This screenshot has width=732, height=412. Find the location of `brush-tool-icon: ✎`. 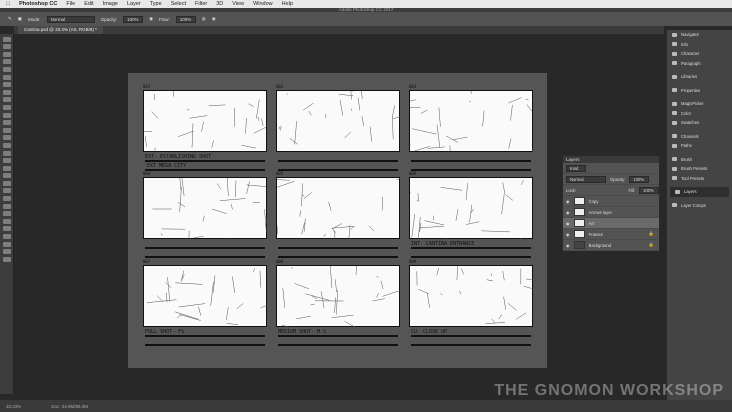

brush-tool-icon: ✎ is located at coordinates (10, 19).